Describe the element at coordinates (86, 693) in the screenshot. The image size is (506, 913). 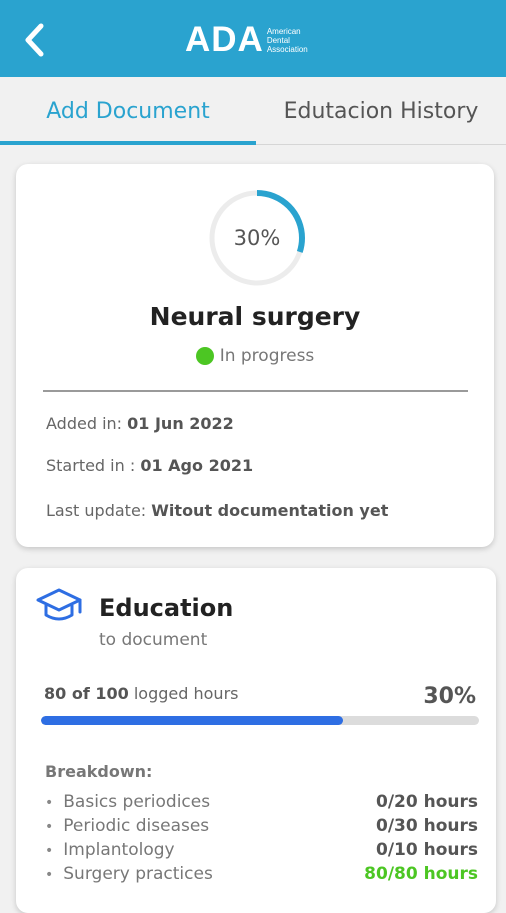
I see `logged-hours-value: 80 of 100` at that location.